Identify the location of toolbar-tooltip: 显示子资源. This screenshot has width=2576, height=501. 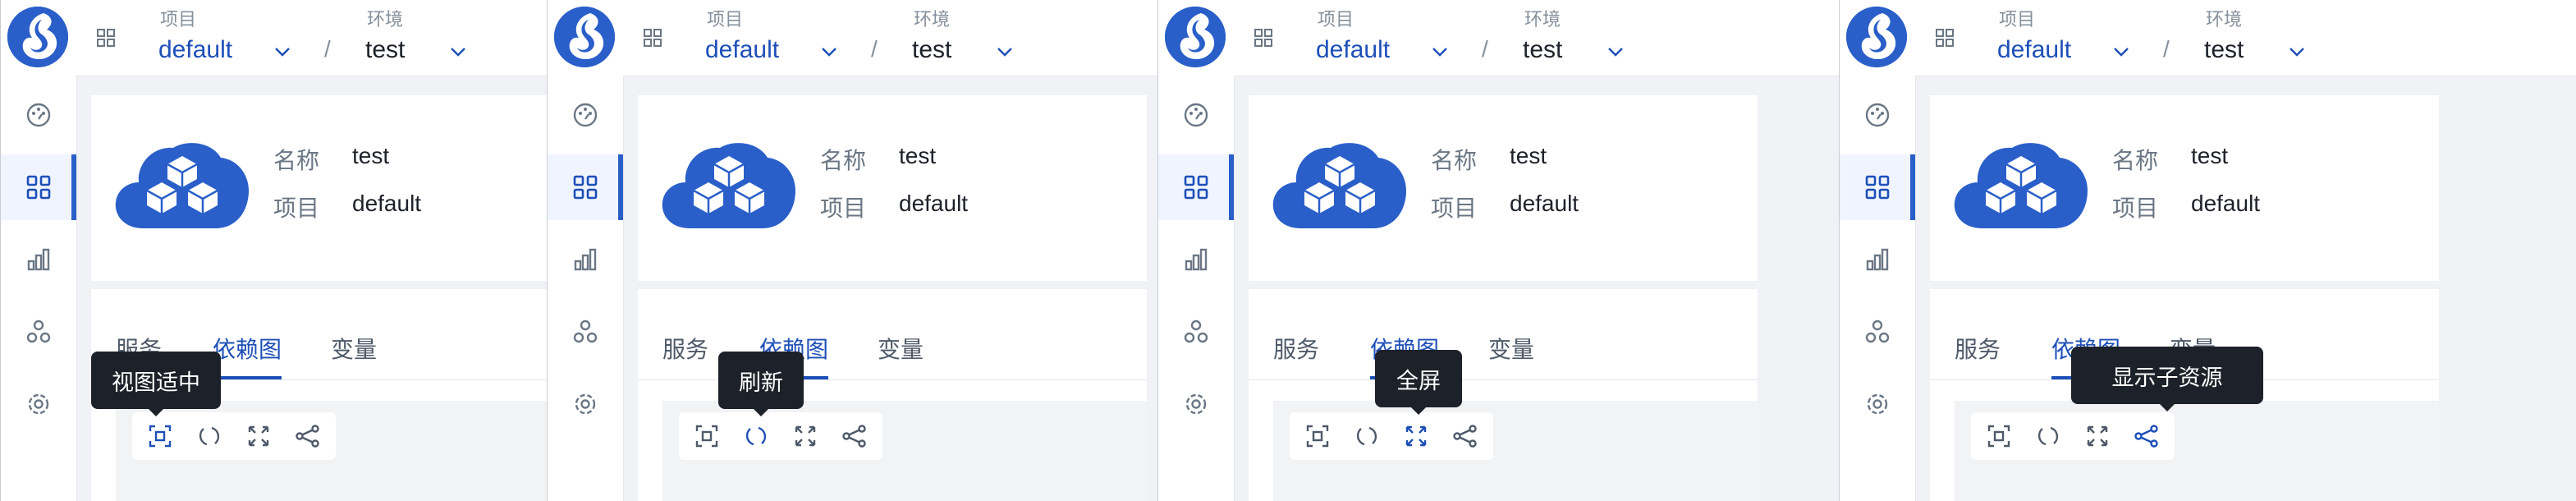
(2167, 379).